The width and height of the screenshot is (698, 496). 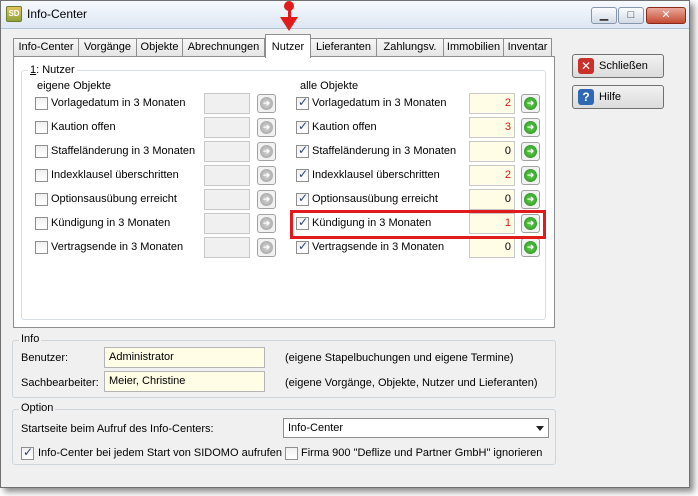 What do you see at coordinates (117, 247) in the screenshot?
I see `own-objects-label: Vertragsende in 3 Monaten` at bounding box center [117, 247].